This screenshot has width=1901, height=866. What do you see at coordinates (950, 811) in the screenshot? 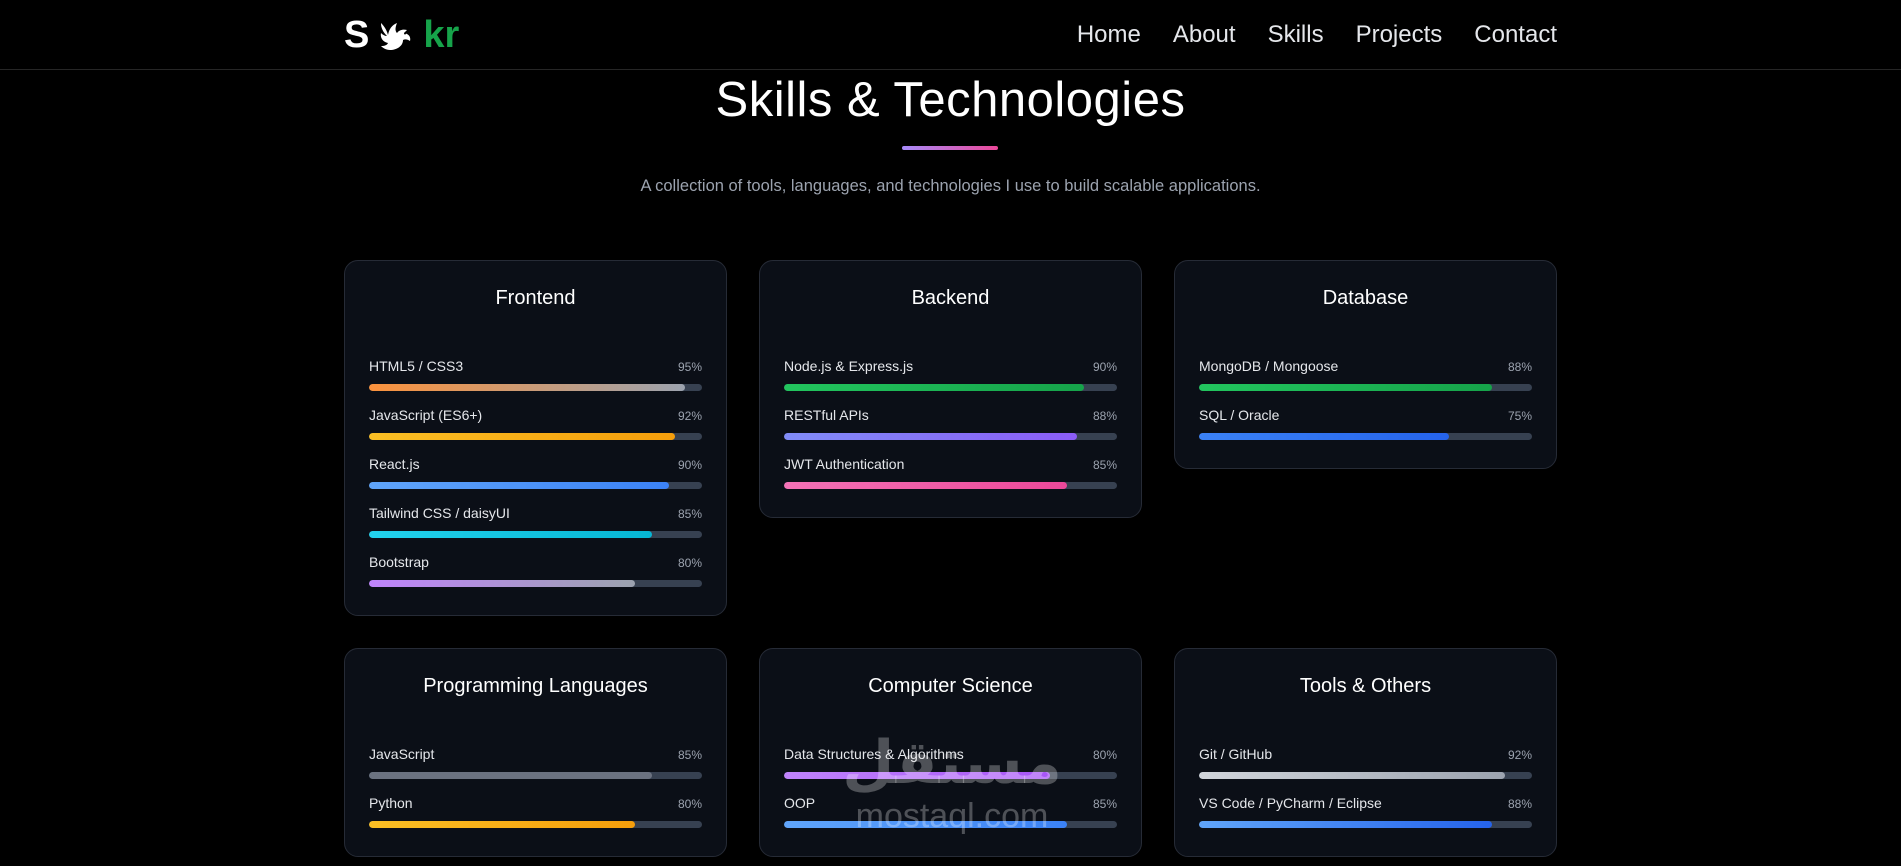
I see `skill-row: OOP 85%` at bounding box center [950, 811].